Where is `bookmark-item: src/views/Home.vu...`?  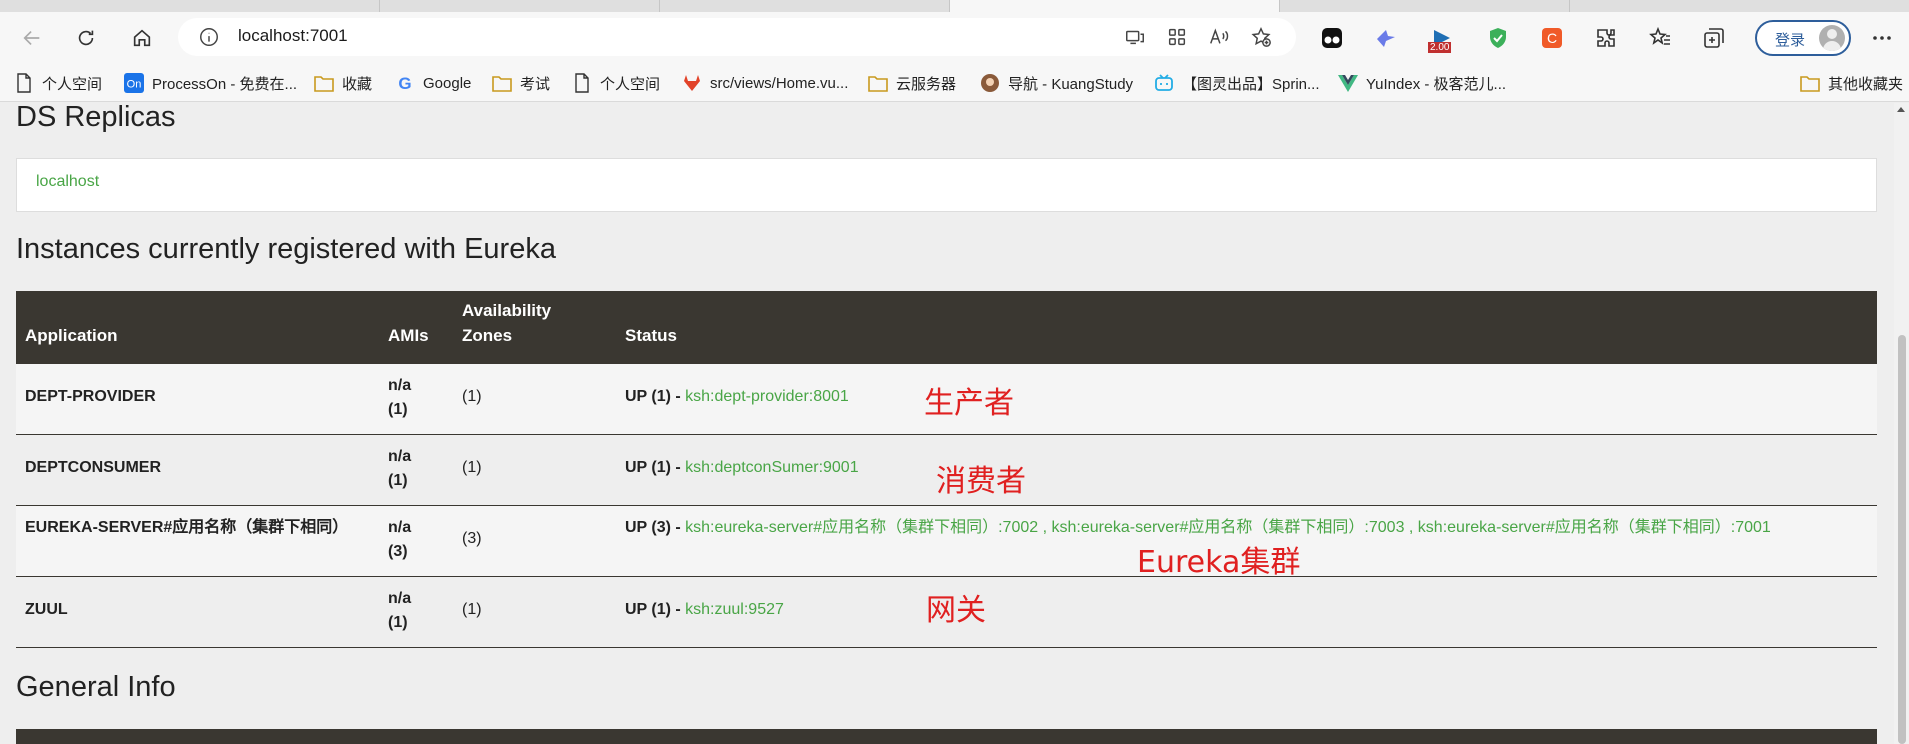 bookmark-item: src/views/Home.vu... is located at coordinates (765, 83).